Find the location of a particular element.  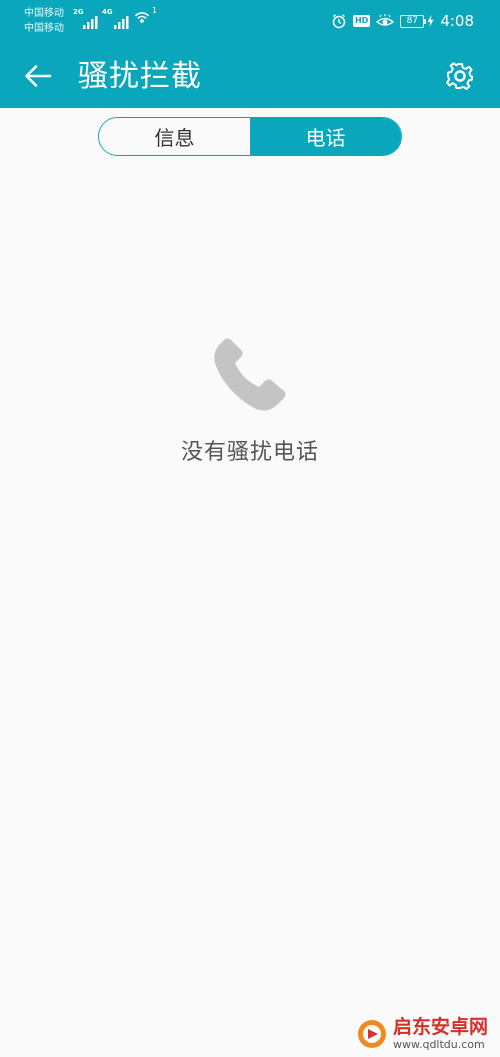

tab-switcher: 信息 电话 is located at coordinates (250, 136).